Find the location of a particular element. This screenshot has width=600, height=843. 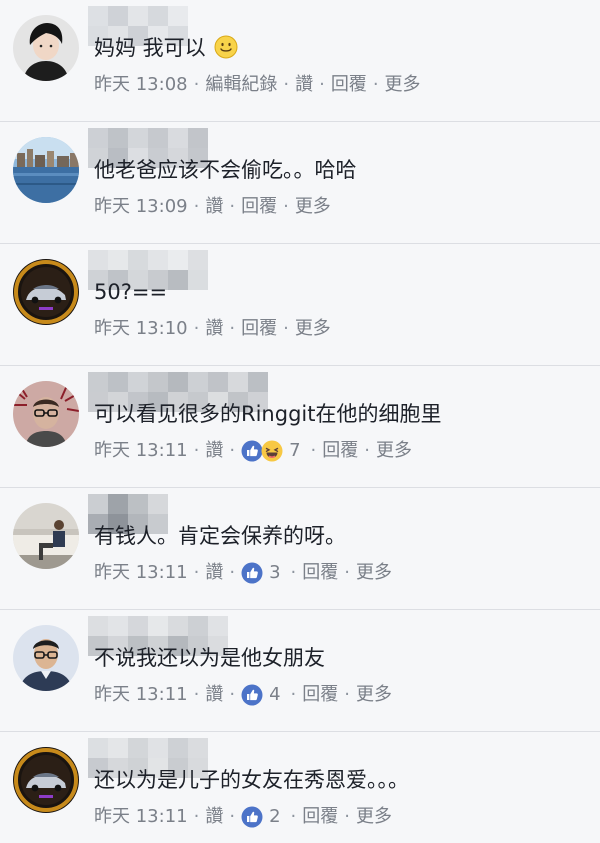

smile-emoji-icon is located at coordinates (222, 47).